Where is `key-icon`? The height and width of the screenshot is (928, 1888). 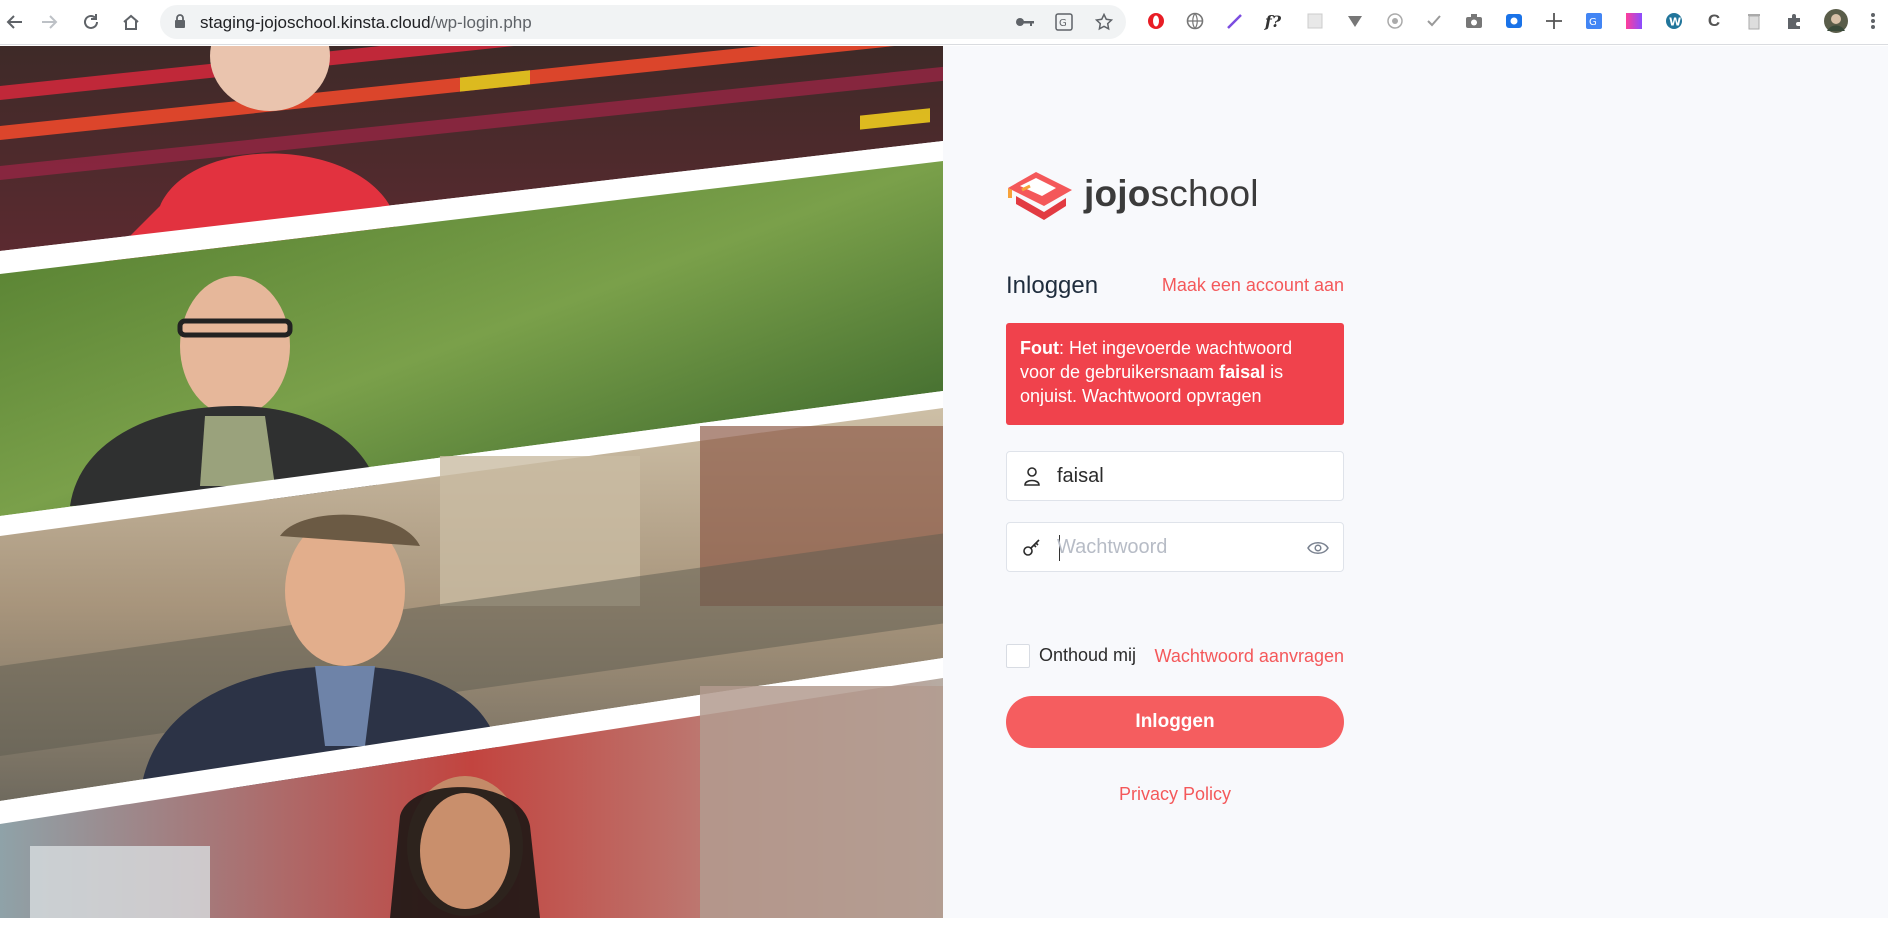
key-icon is located at coordinates (1025, 22).